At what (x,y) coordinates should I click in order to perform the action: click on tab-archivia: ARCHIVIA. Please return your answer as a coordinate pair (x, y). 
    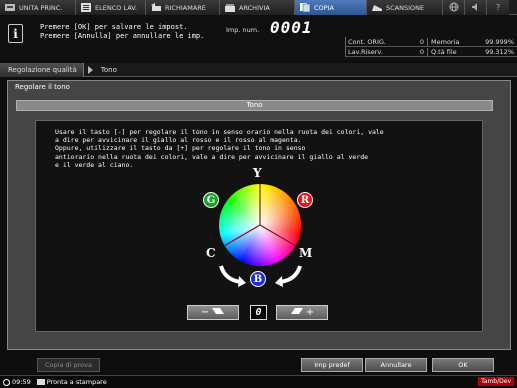
    Looking at the image, I should click on (257, 7).